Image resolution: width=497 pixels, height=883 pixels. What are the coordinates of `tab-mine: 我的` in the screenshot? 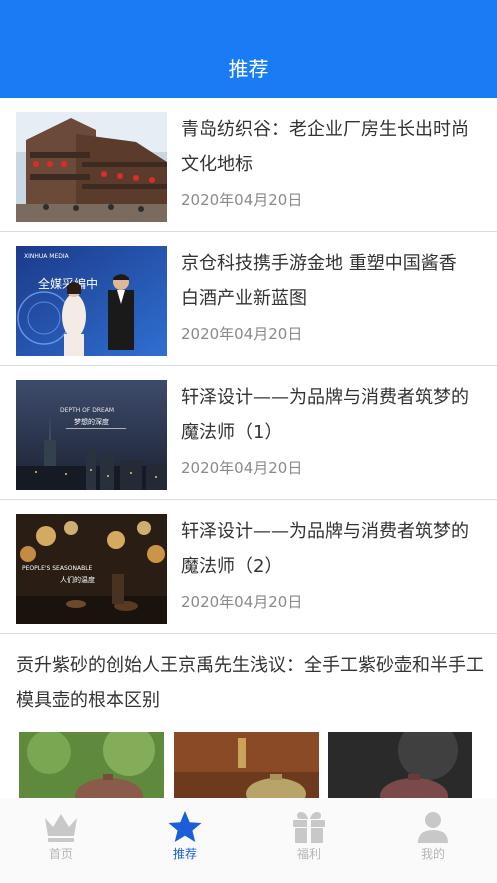 It's located at (433, 836).